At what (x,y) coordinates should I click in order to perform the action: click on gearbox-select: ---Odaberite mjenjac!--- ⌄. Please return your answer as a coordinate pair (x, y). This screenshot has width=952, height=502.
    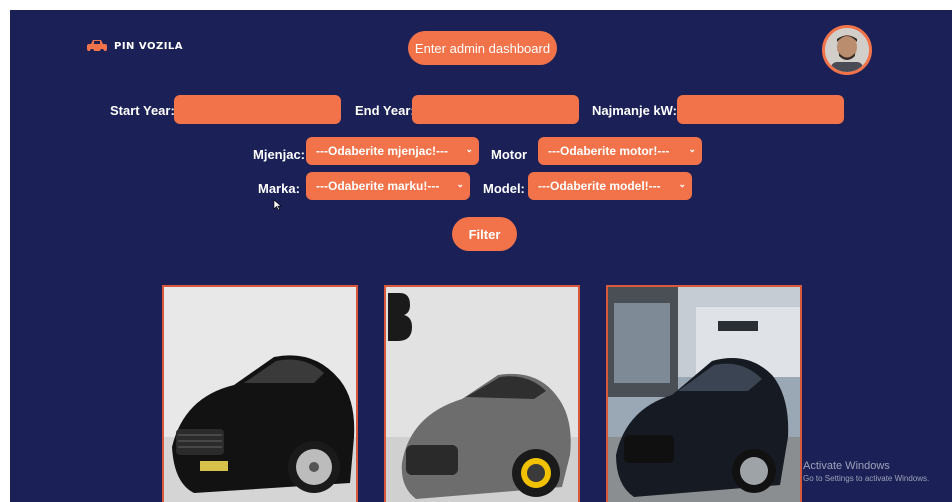
    Looking at the image, I should click on (392, 151).